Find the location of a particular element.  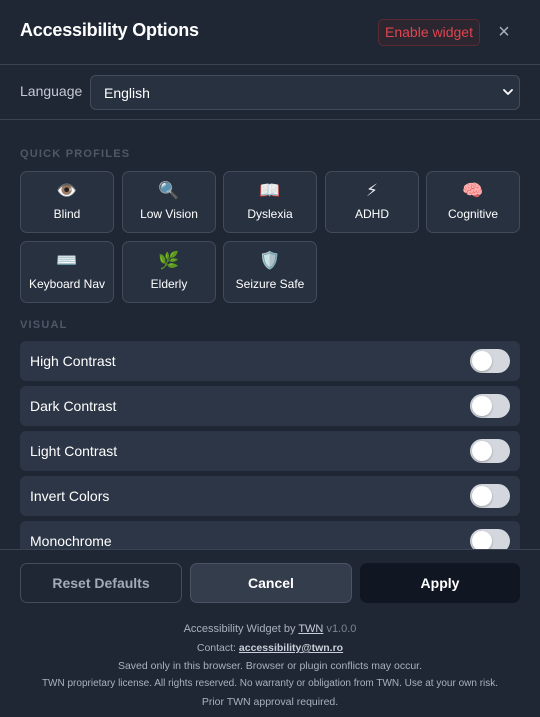

profile-adhd: ⚡ ADHD is located at coordinates (372, 202).